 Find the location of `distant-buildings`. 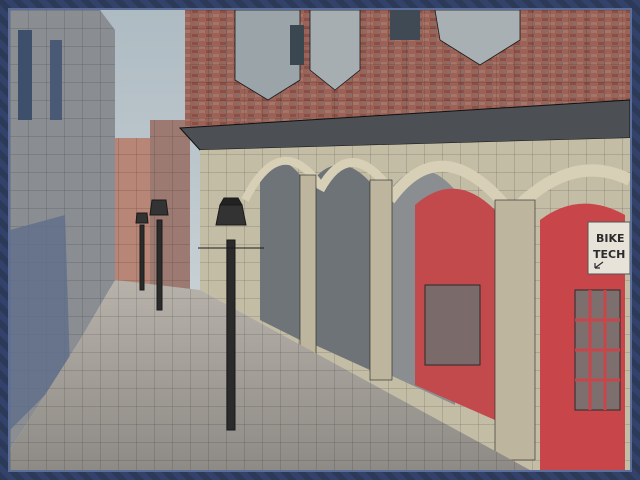

distant-buildings is located at coordinates (149, 205).